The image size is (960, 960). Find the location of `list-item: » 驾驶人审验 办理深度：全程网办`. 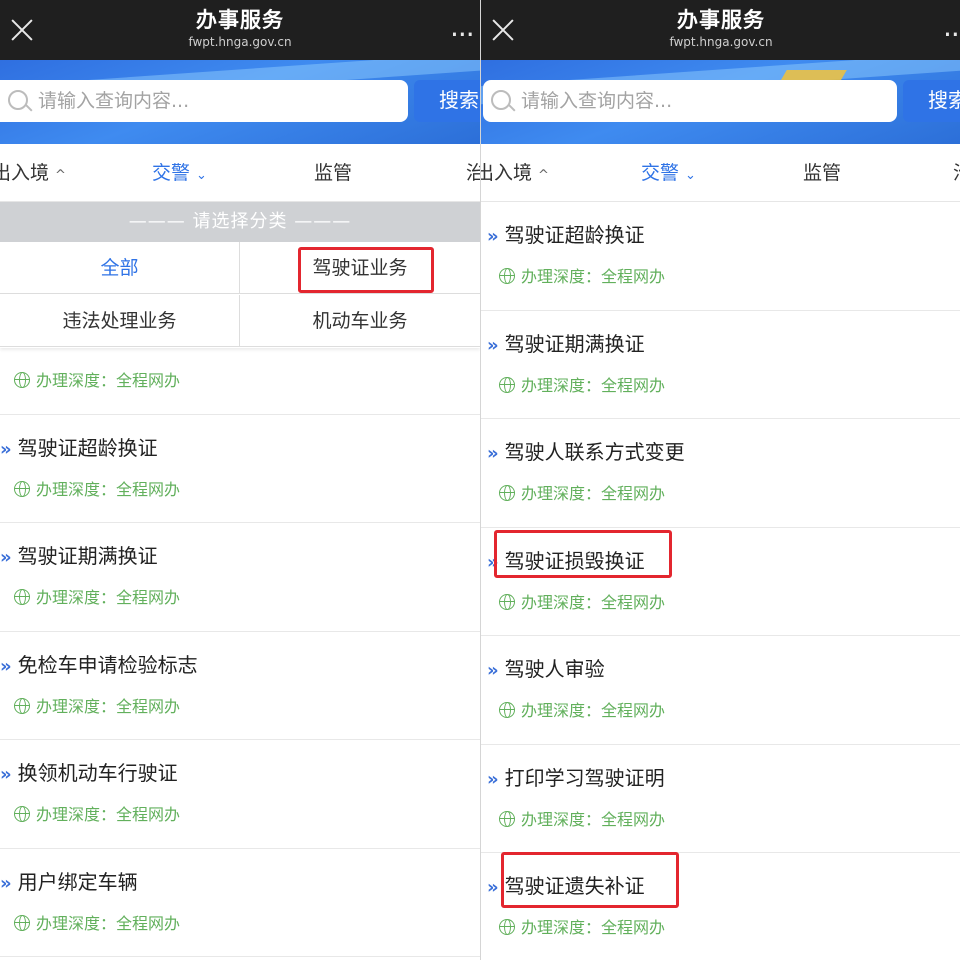

list-item: » 驾驶人审验 办理深度：全程网办 is located at coordinates (720, 690).